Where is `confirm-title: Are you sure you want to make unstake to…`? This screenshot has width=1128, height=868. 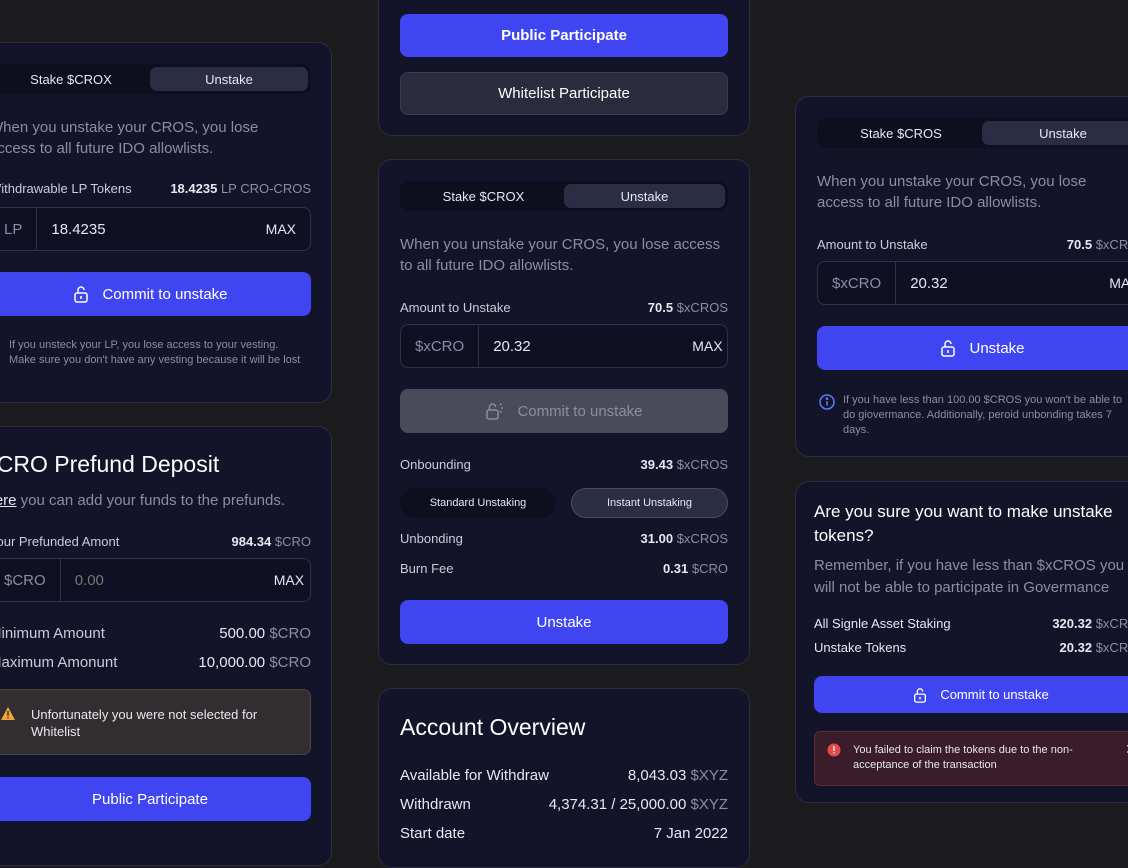 confirm-title: Are you sure you want to make unstake to… is located at coordinates (963, 523).